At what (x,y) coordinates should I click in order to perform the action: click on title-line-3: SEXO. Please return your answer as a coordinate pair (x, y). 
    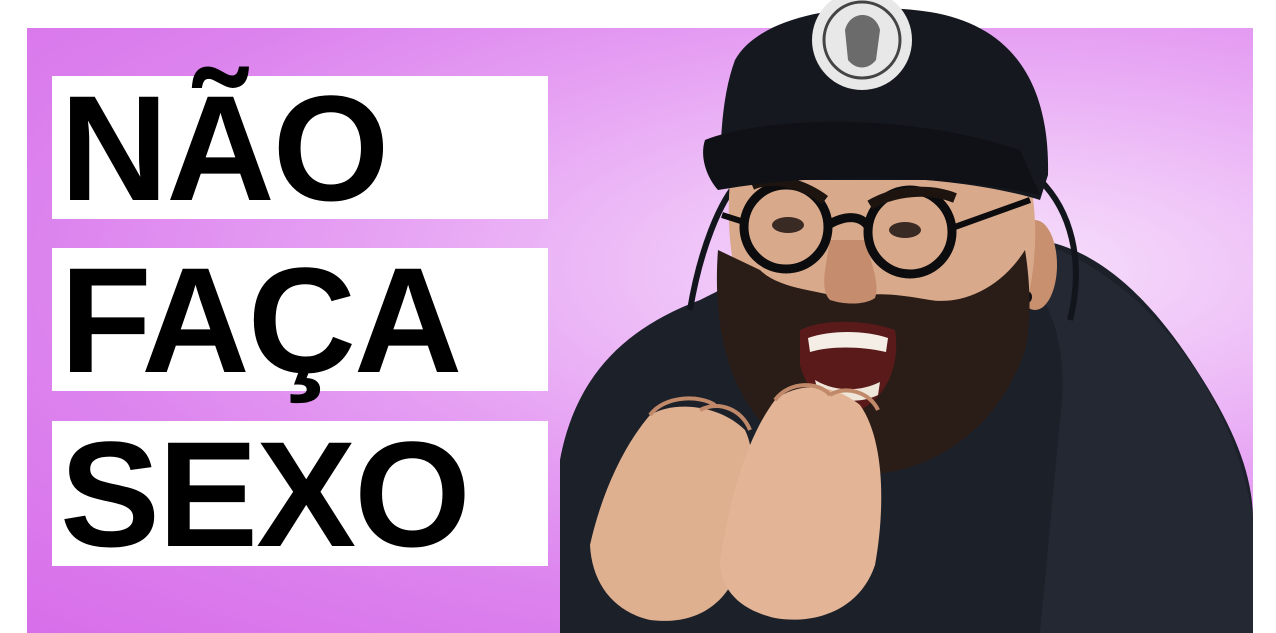
    Looking at the image, I should click on (300, 494).